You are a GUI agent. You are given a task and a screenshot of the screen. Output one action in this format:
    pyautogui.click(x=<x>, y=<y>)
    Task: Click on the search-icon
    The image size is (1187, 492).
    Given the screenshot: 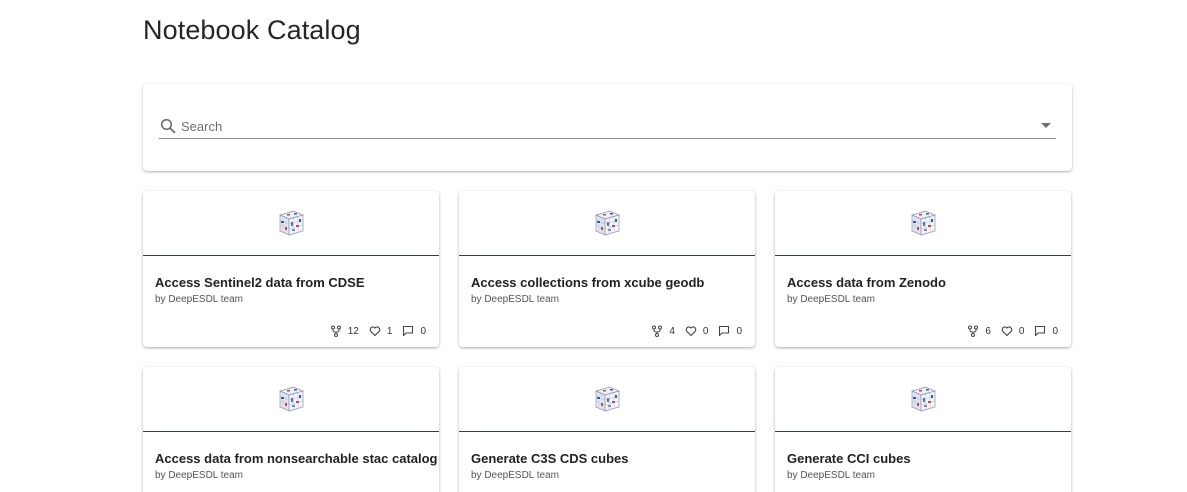 What is the action you would take?
    pyautogui.click(x=168, y=126)
    